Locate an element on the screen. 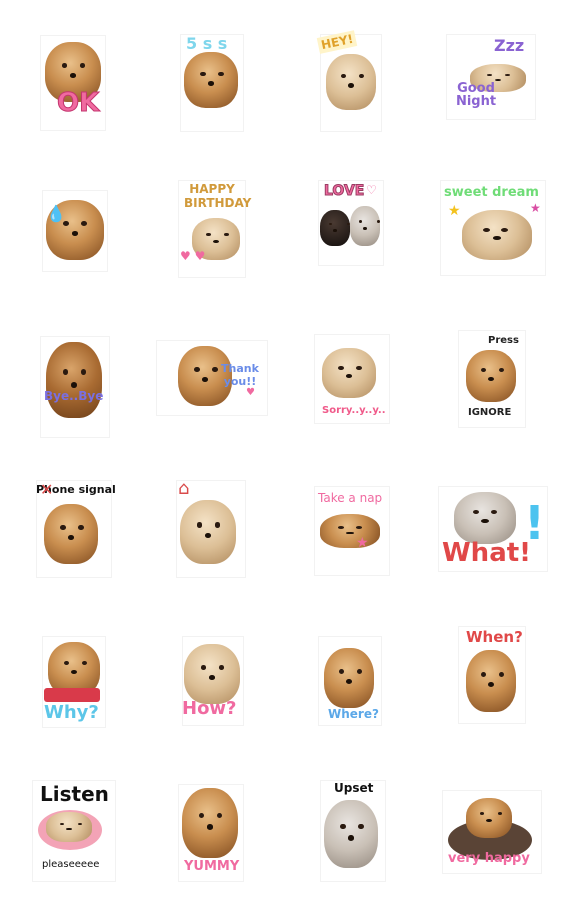 This screenshot has height=915, width=562. sticker-when: When? is located at coordinates (495, 692).